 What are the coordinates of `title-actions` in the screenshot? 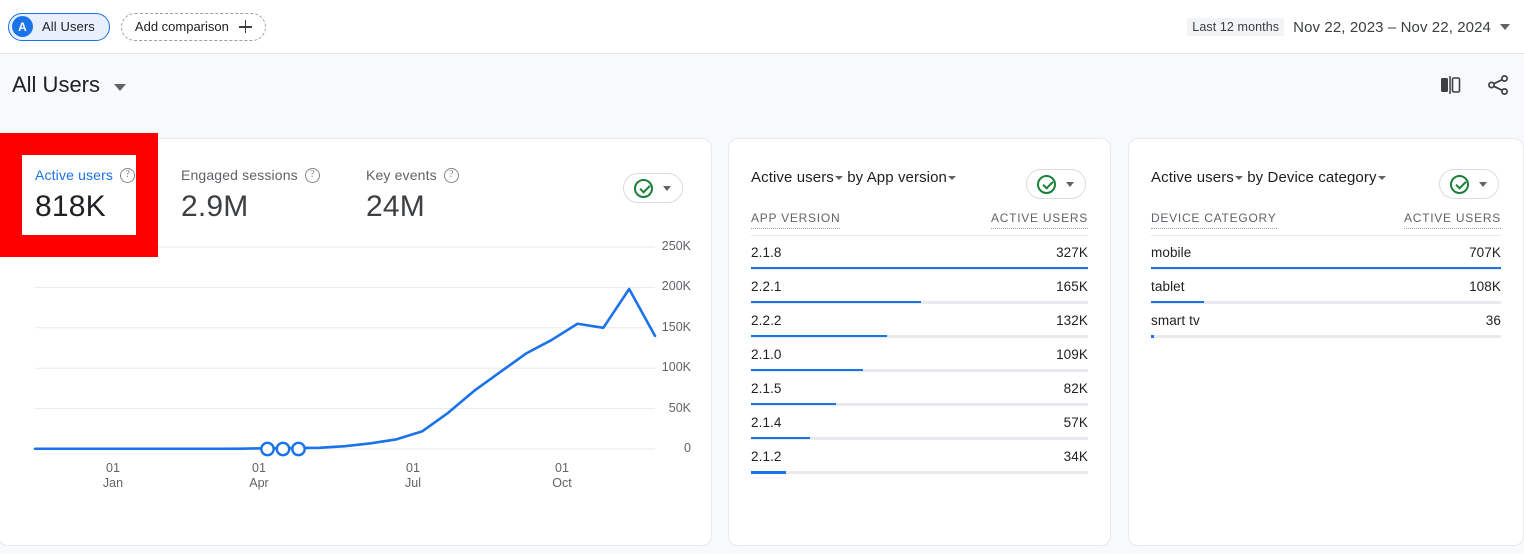 It's located at (1474, 85).